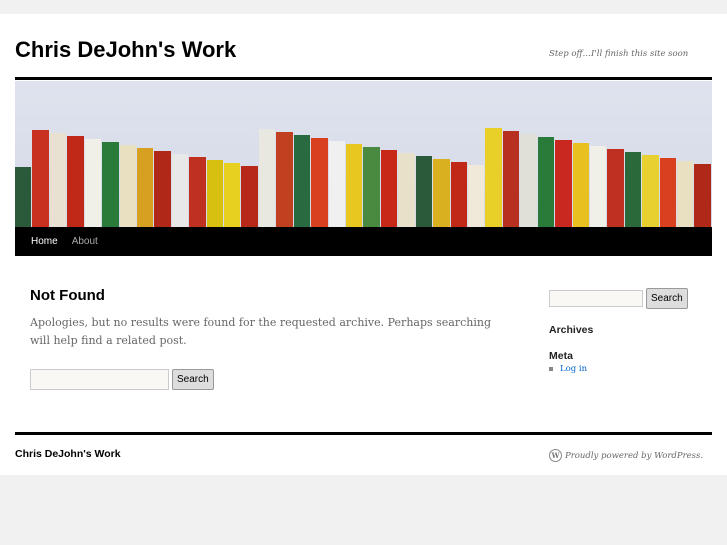 The height and width of the screenshot is (545, 727). What do you see at coordinates (67, 295) in the screenshot?
I see `page-title: Not Found` at bounding box center [67, 295].